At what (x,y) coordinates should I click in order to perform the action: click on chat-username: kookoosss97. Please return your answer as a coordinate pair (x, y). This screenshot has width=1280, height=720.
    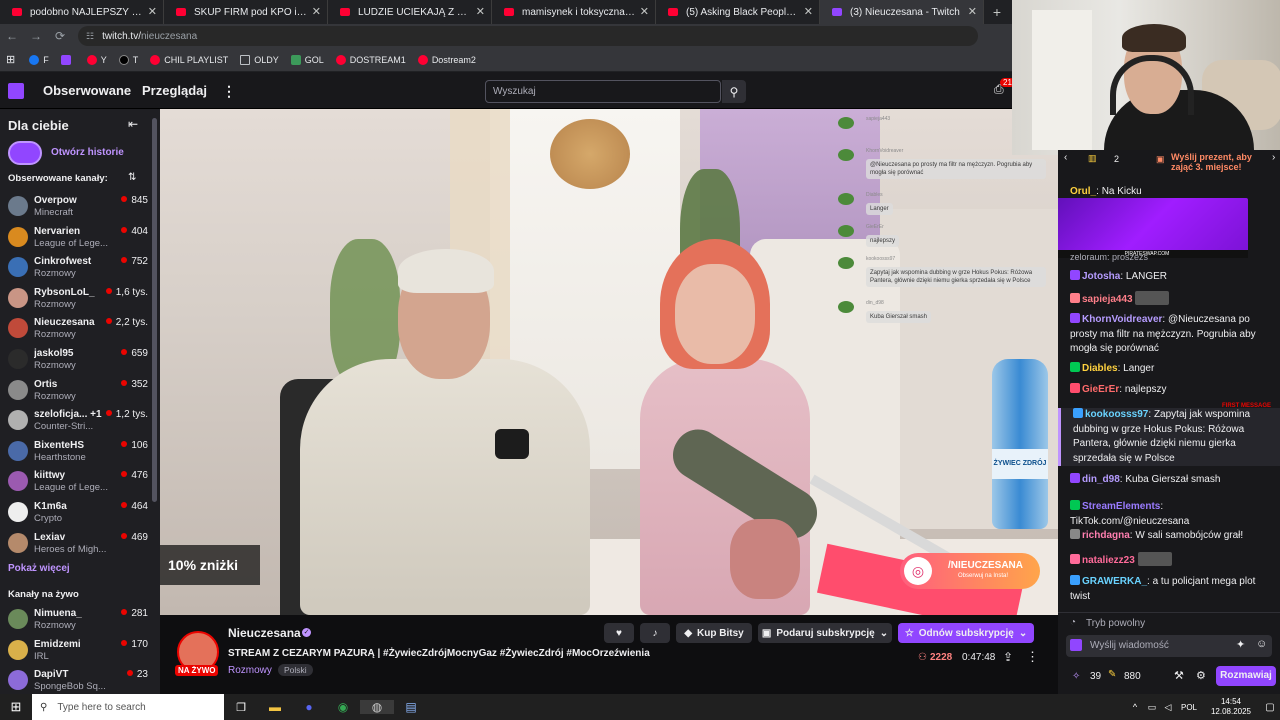
    Looking at the image, I should click on (1116, 414).